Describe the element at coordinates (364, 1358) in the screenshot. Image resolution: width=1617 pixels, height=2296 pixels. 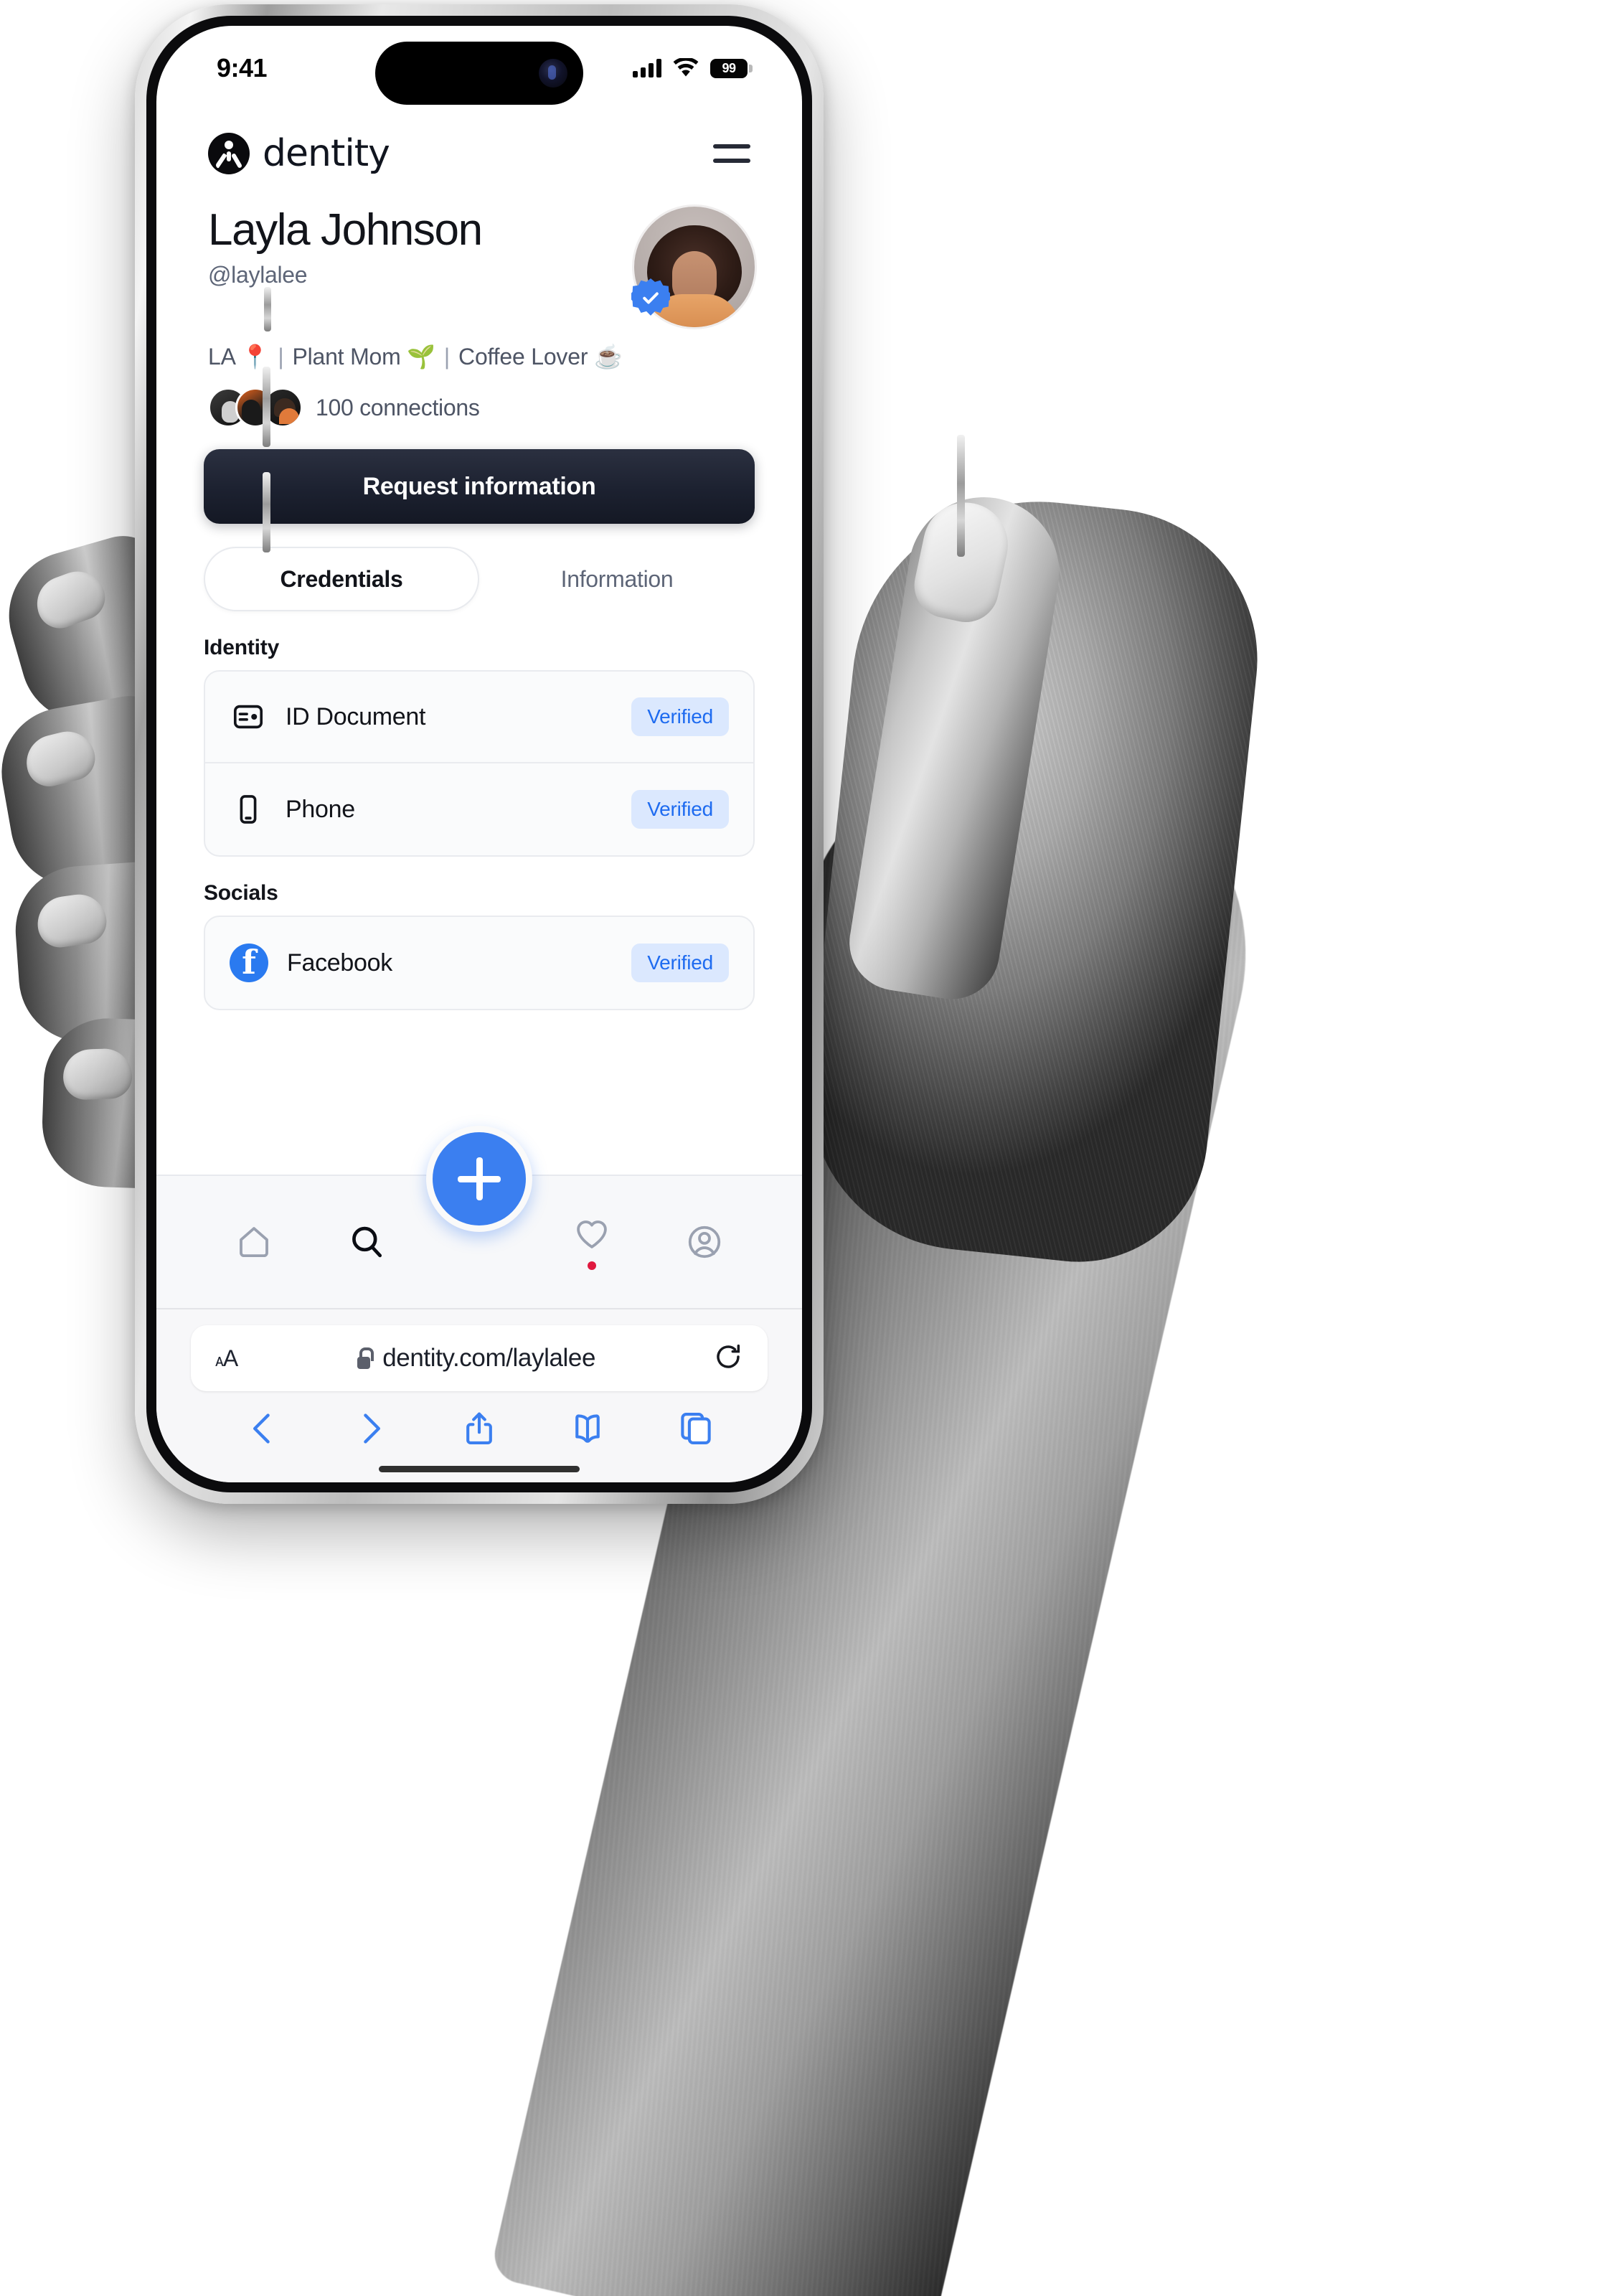
I see `lock-icon` at that location.